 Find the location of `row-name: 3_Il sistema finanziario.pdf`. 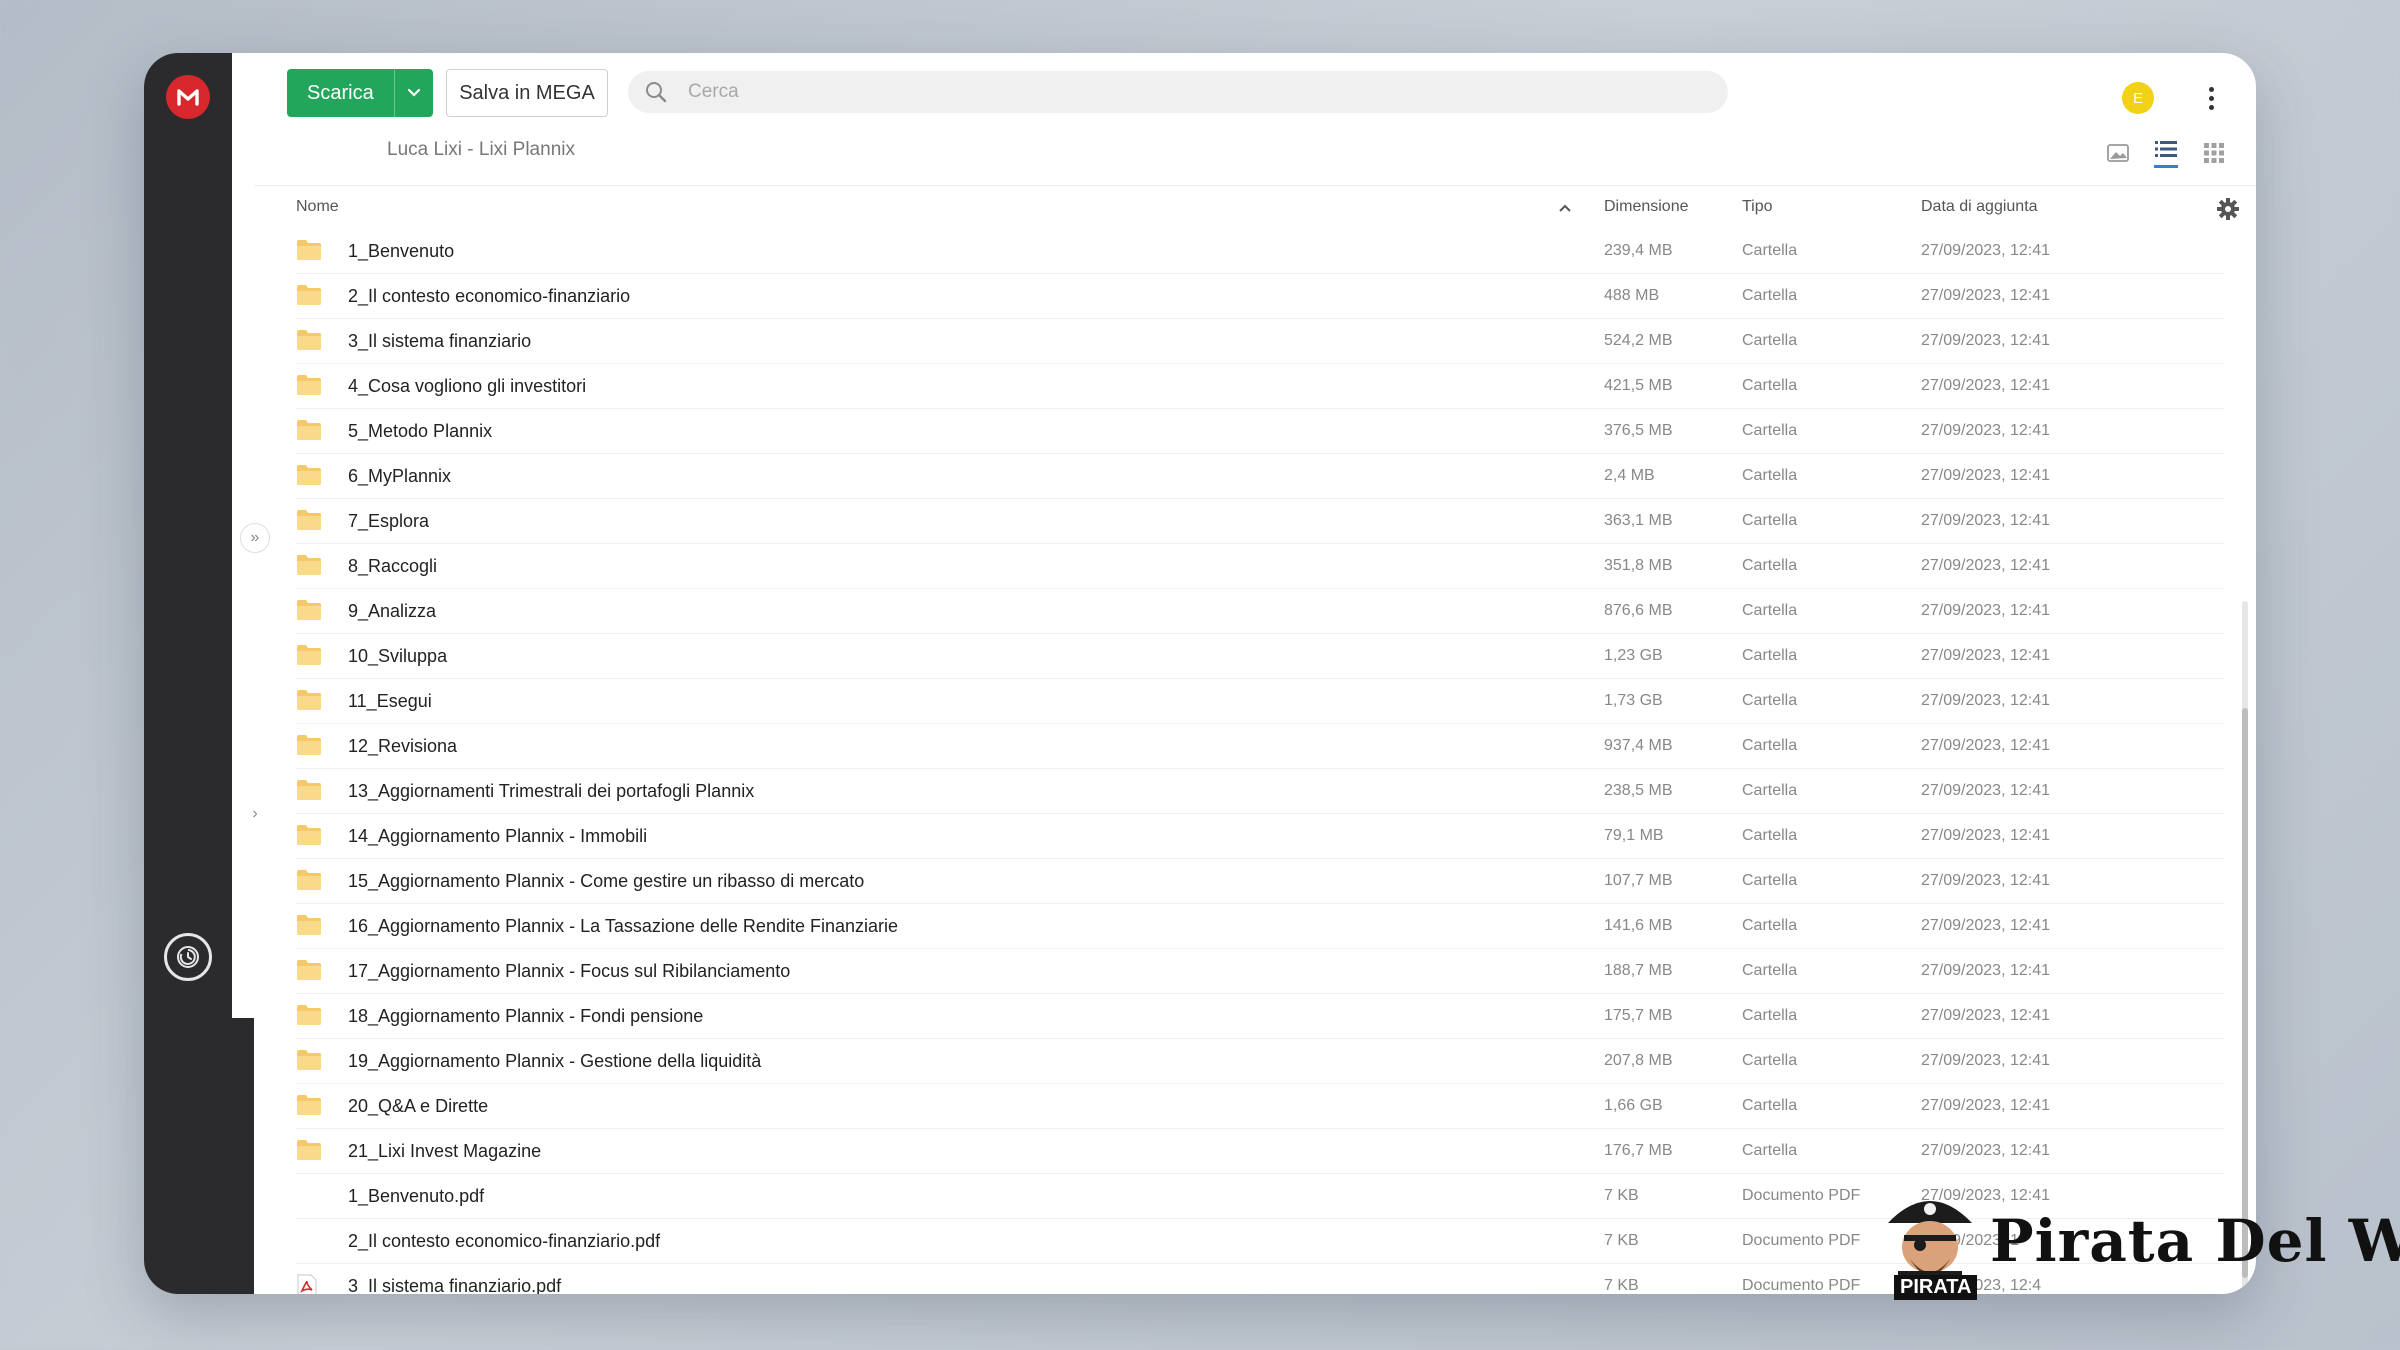

row-name: 3_Il sistema finanziario.pdf is located at coordinates (455, 1285).